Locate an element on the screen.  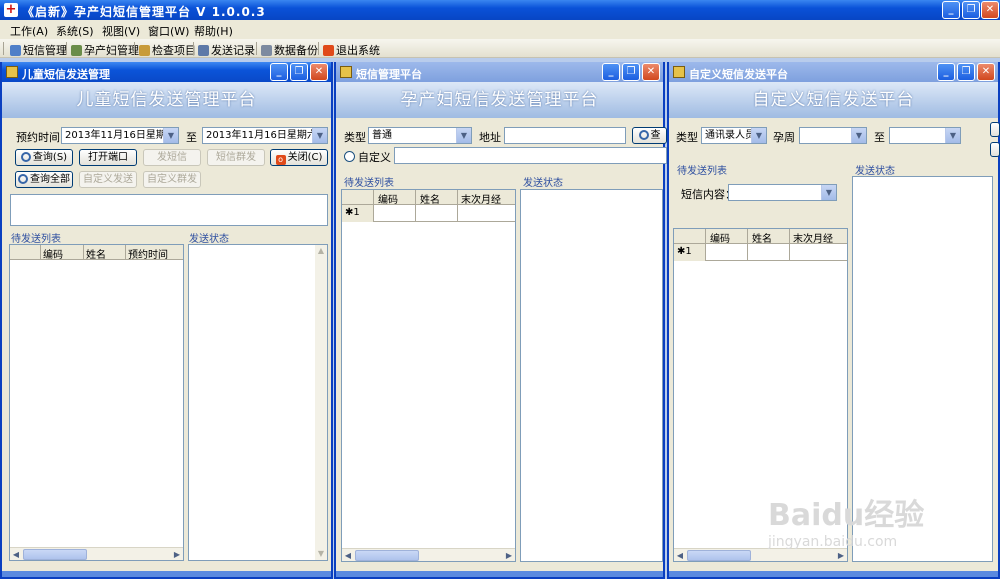
group-sms-button: 短信群发 is located at coordinates (236, 157).